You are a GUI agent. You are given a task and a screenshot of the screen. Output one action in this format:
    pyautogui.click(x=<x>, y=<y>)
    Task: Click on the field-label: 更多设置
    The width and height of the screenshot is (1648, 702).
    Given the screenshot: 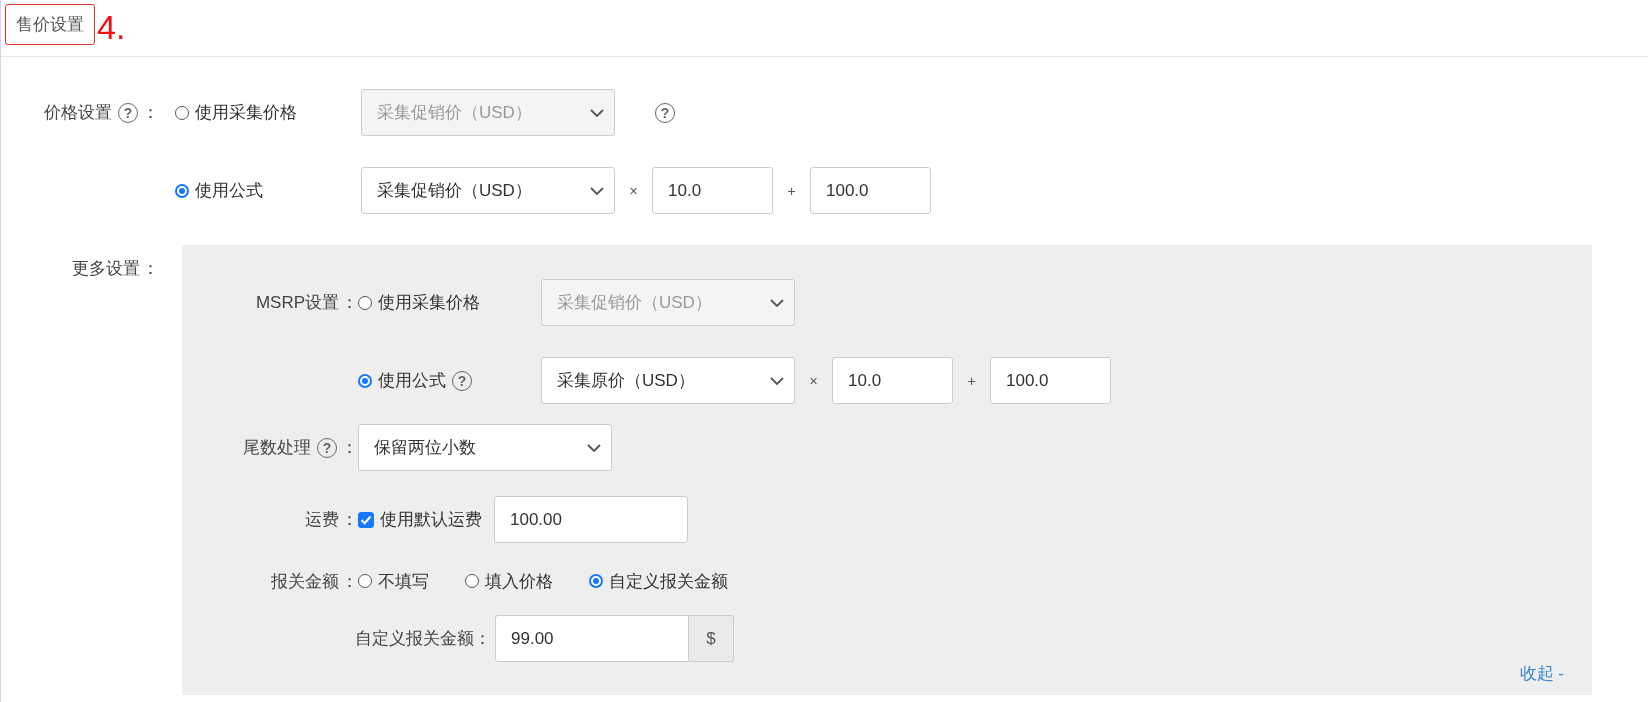 What is the action you would take?
    pyautogui.click(x=106, y=269)
    